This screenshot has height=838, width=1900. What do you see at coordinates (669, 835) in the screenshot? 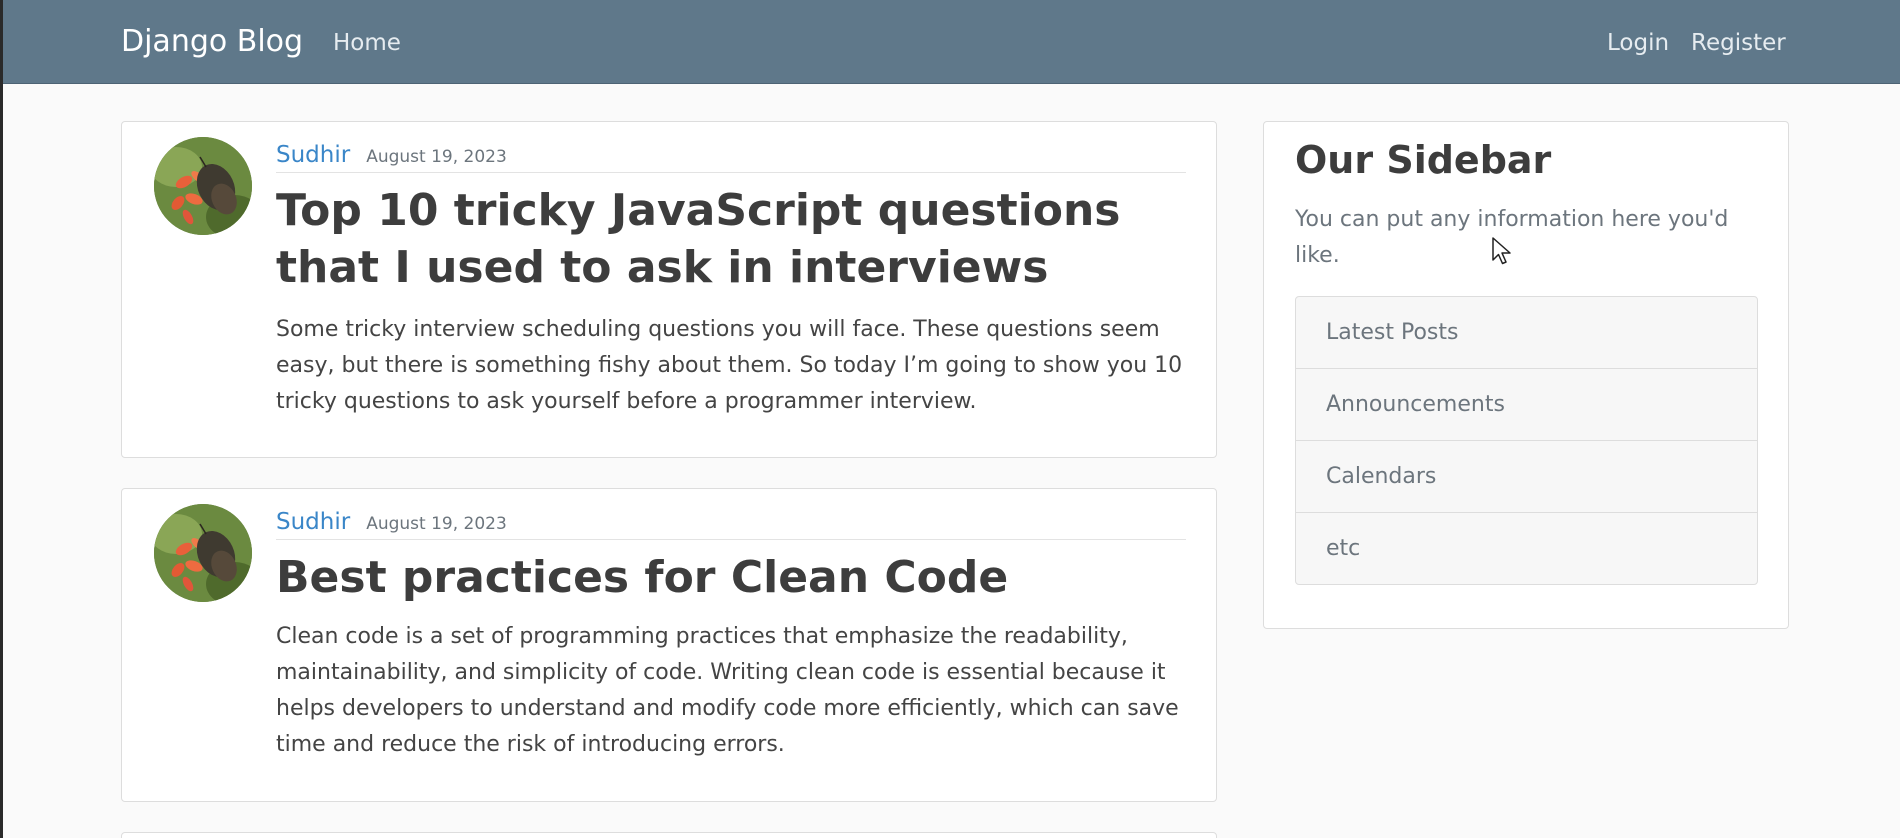
I see `post-card-partial` at bounding box center [669, 835].